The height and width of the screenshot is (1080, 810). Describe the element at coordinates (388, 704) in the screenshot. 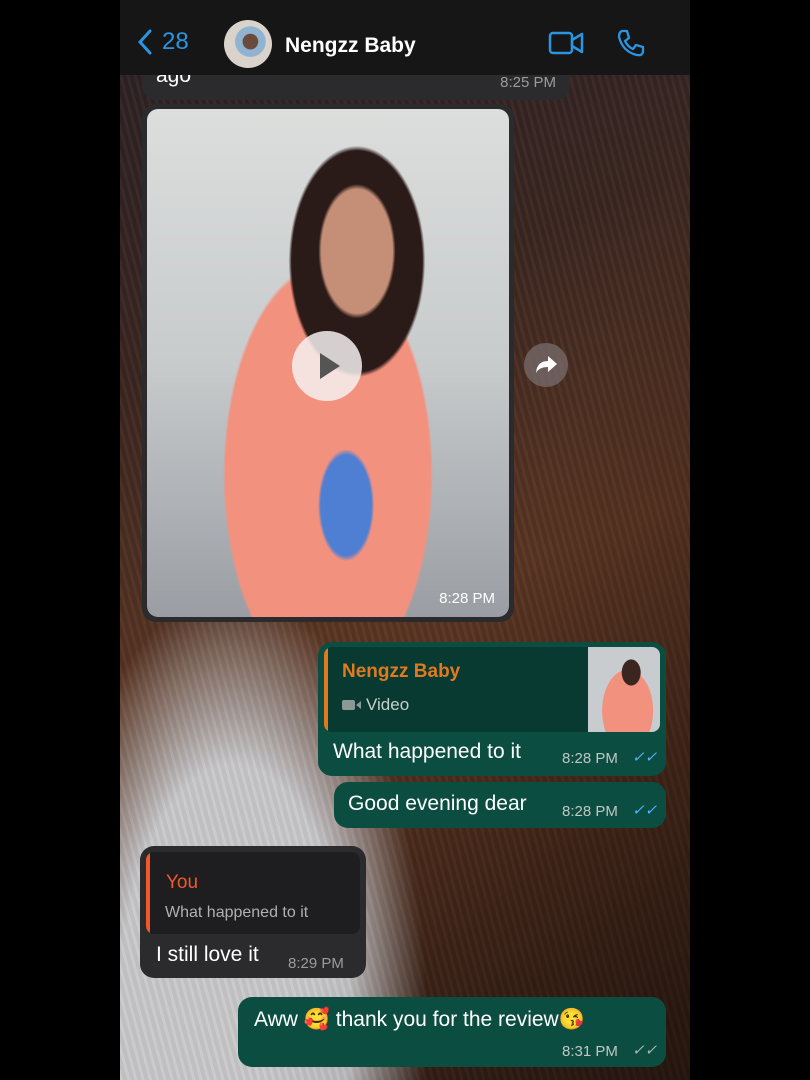

I see `quoted-label: Video` at that location.